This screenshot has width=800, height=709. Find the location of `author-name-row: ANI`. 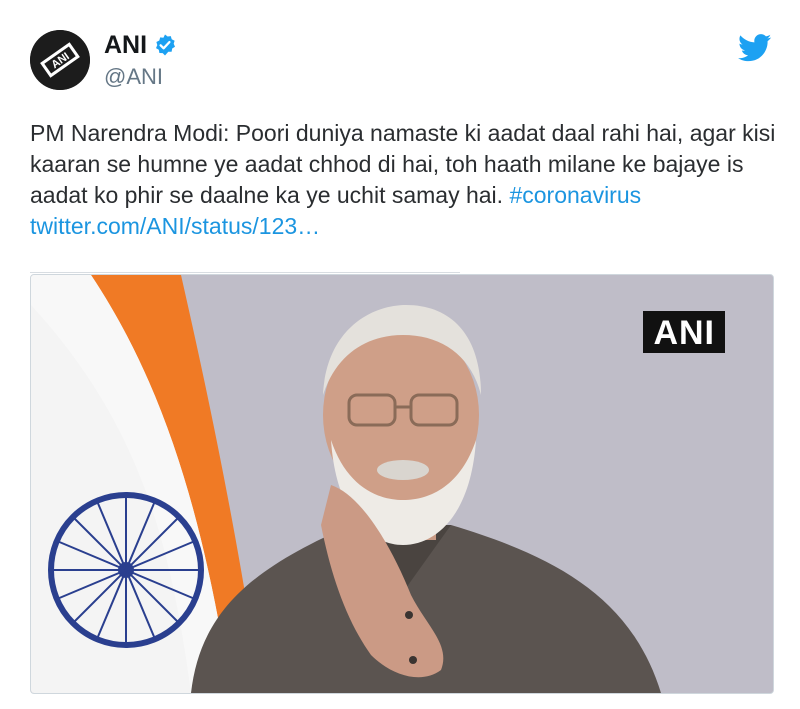

author-name-row: ANI is located at coordinates (140, 45).